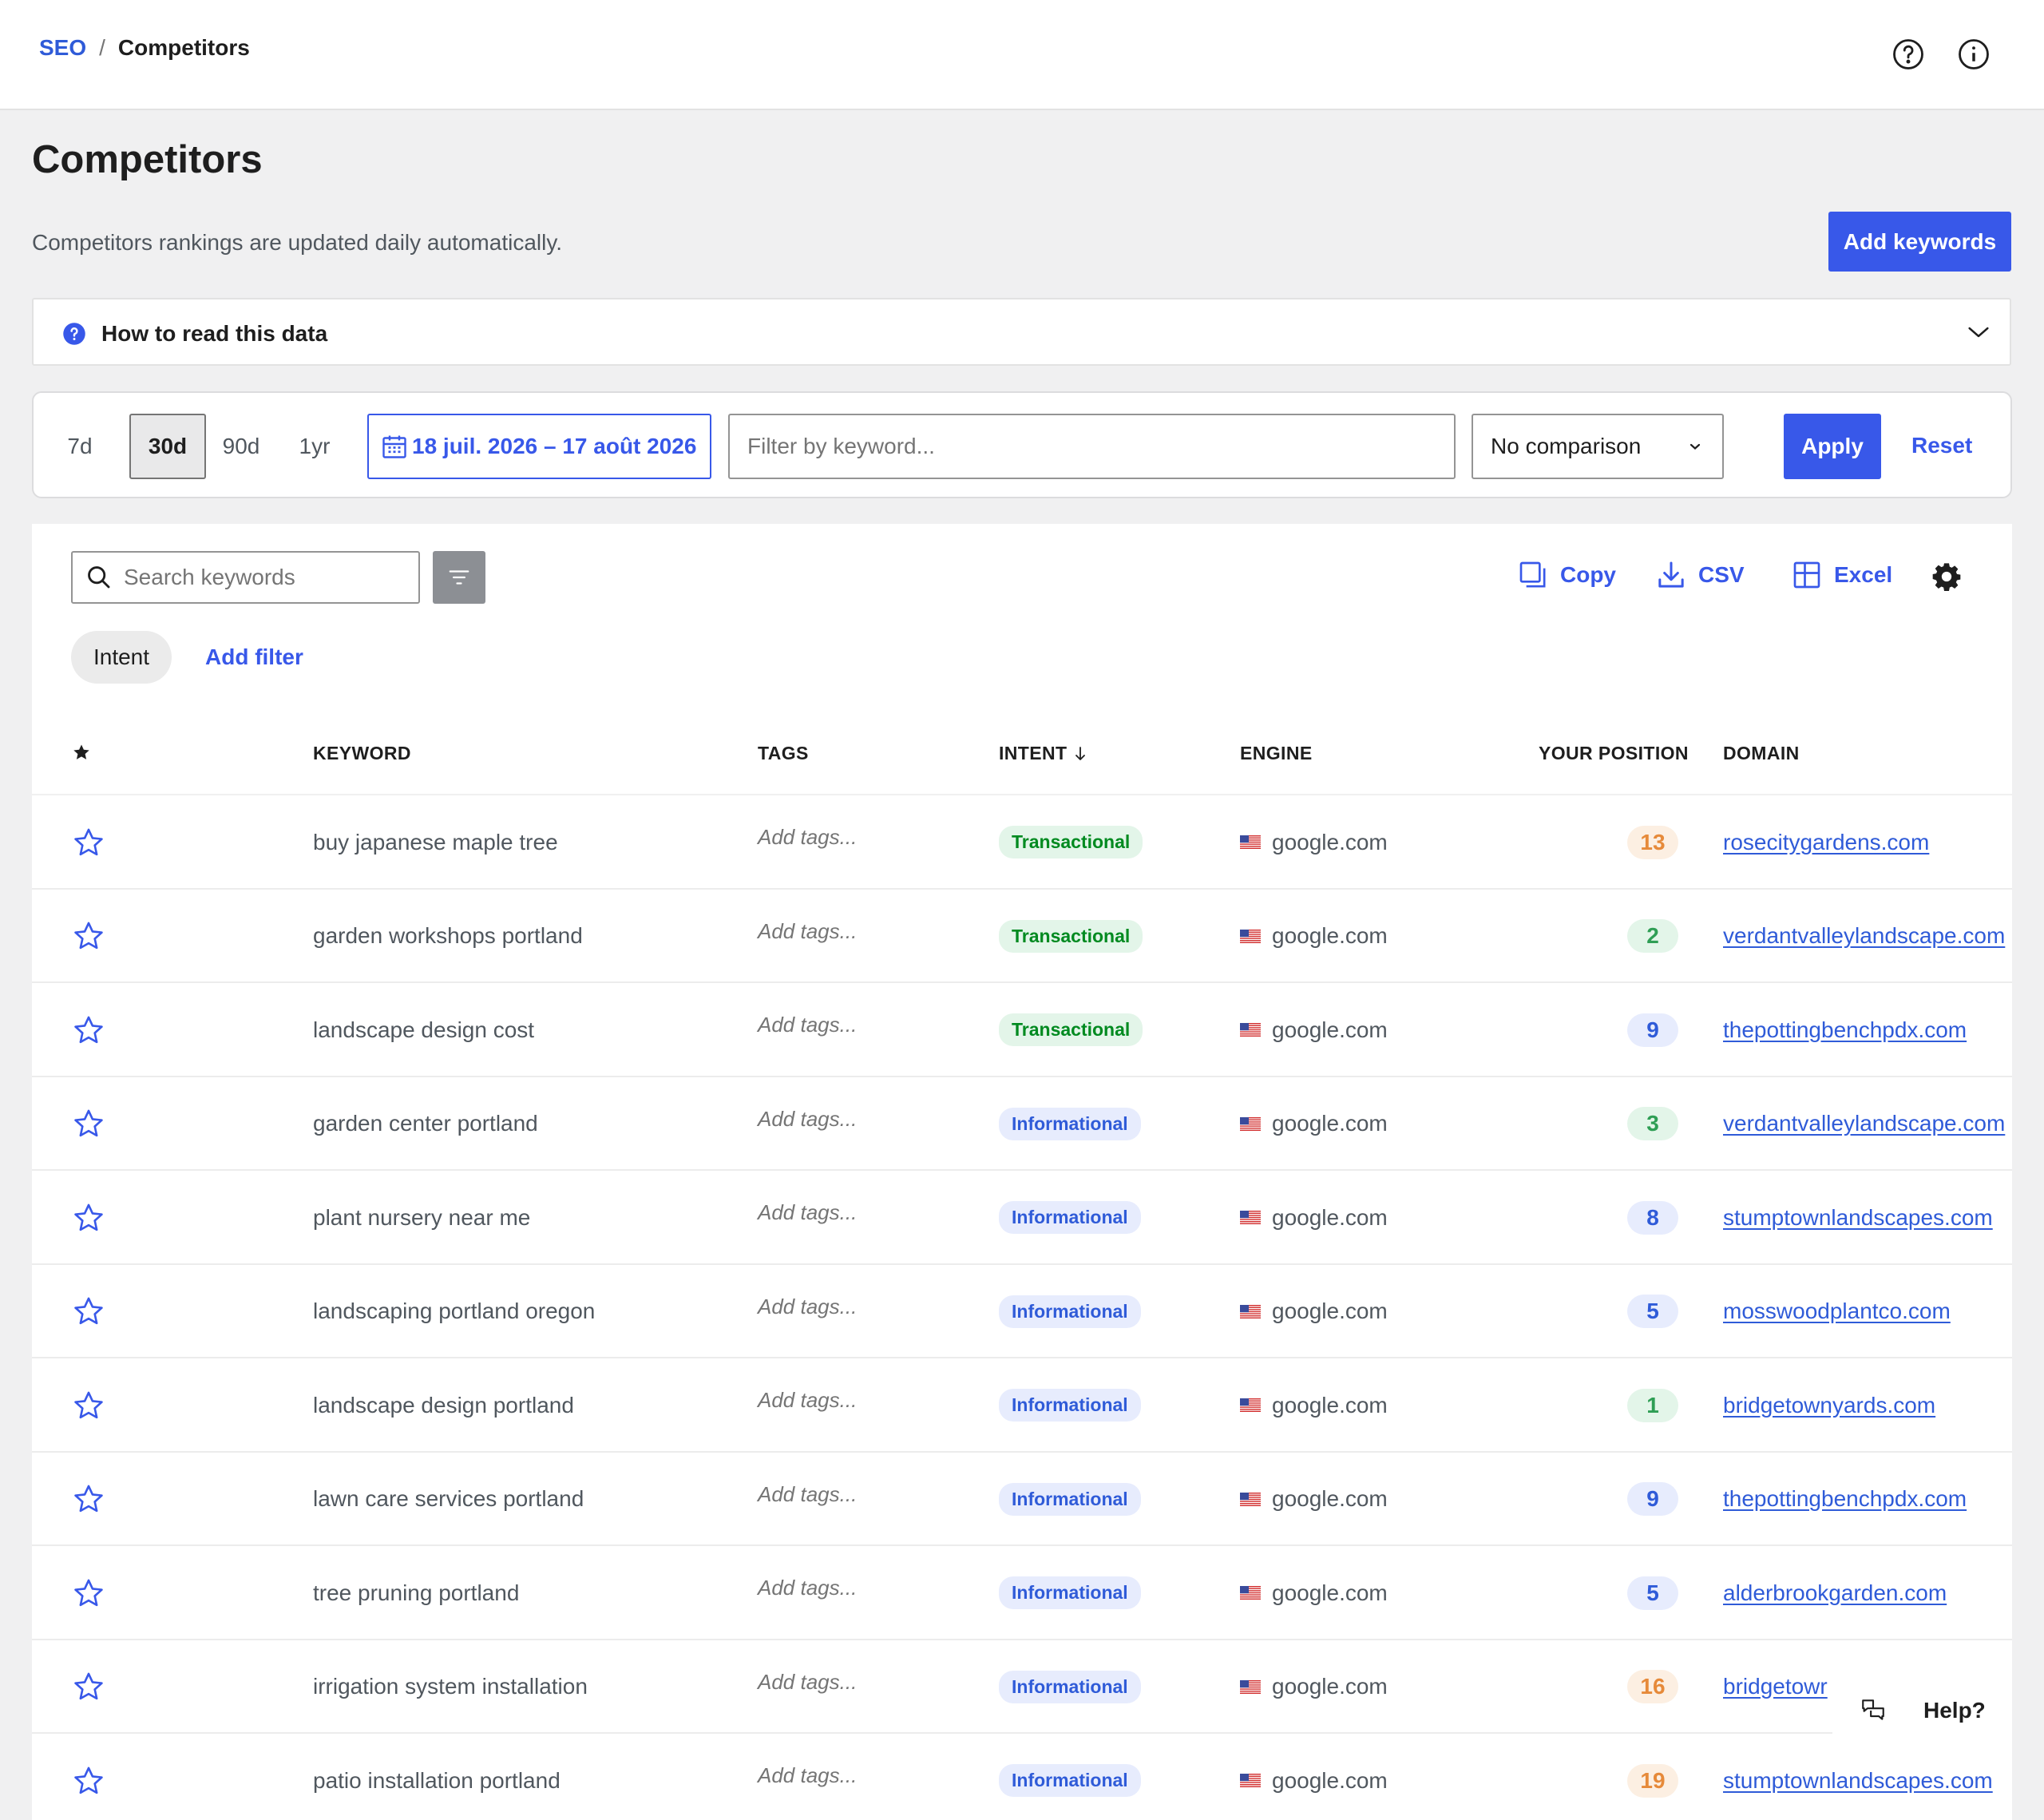  What do you see at coordinates (74, 334) in the screenshot?
I see `question-icon` at bounding box center [74, 334].